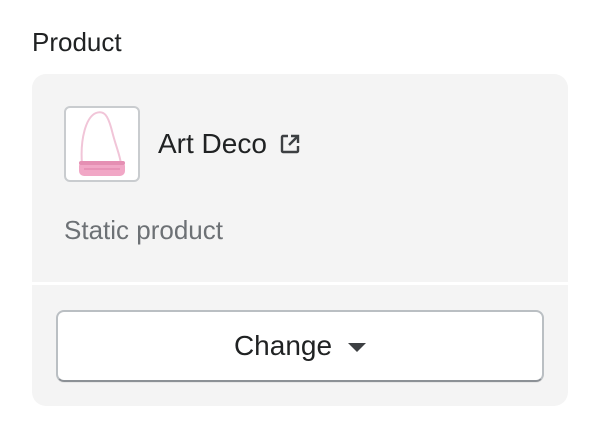 Image resolution: width=600 pixels, height=442 pixels. I want to click on card-divider, so click(300, 283).